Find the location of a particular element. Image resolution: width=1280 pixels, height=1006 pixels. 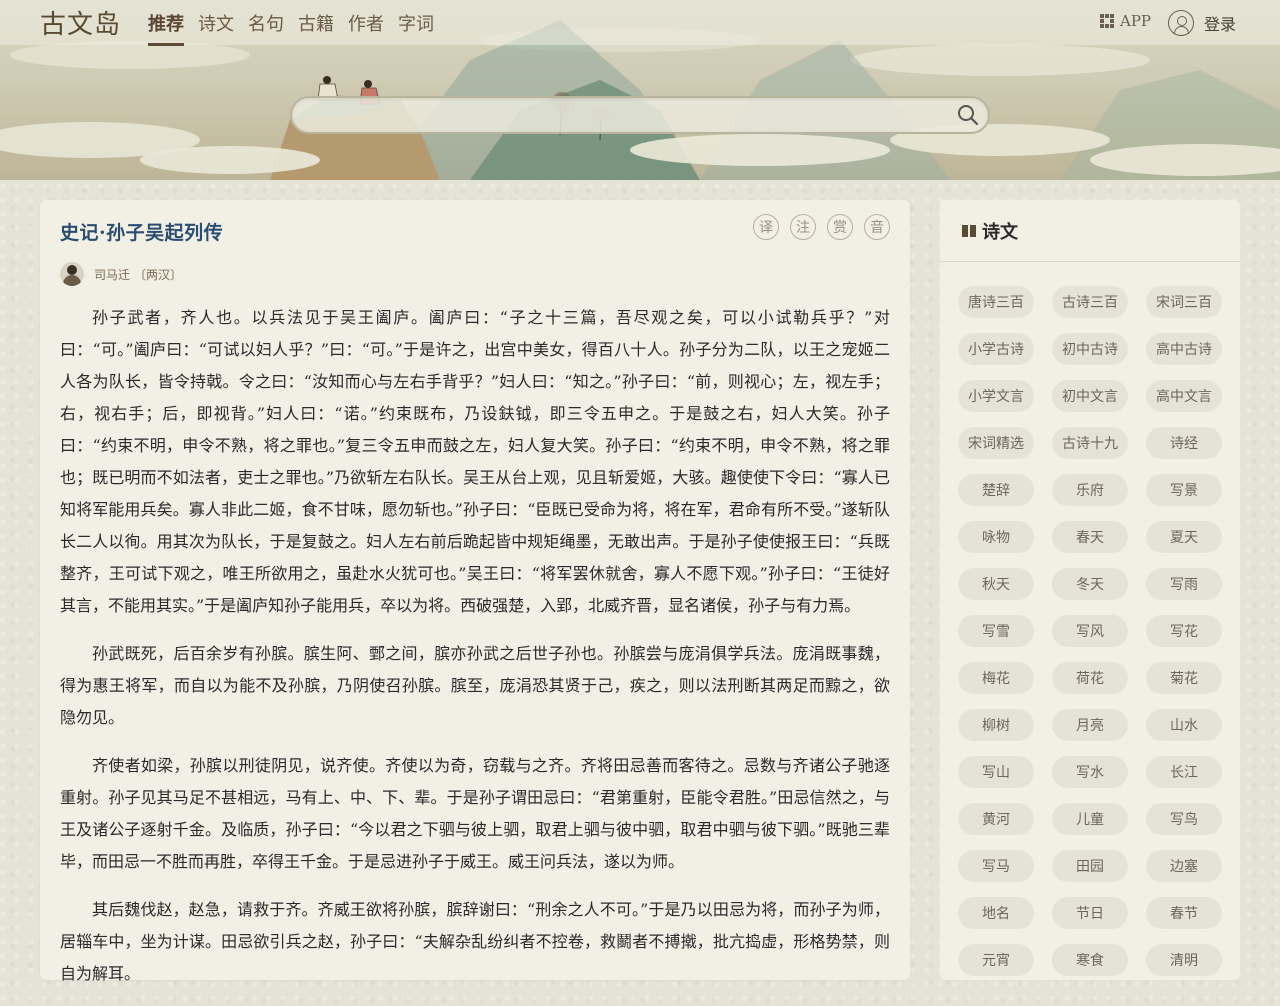

category-tag: 写风 is located at coordinates (1090, 631).